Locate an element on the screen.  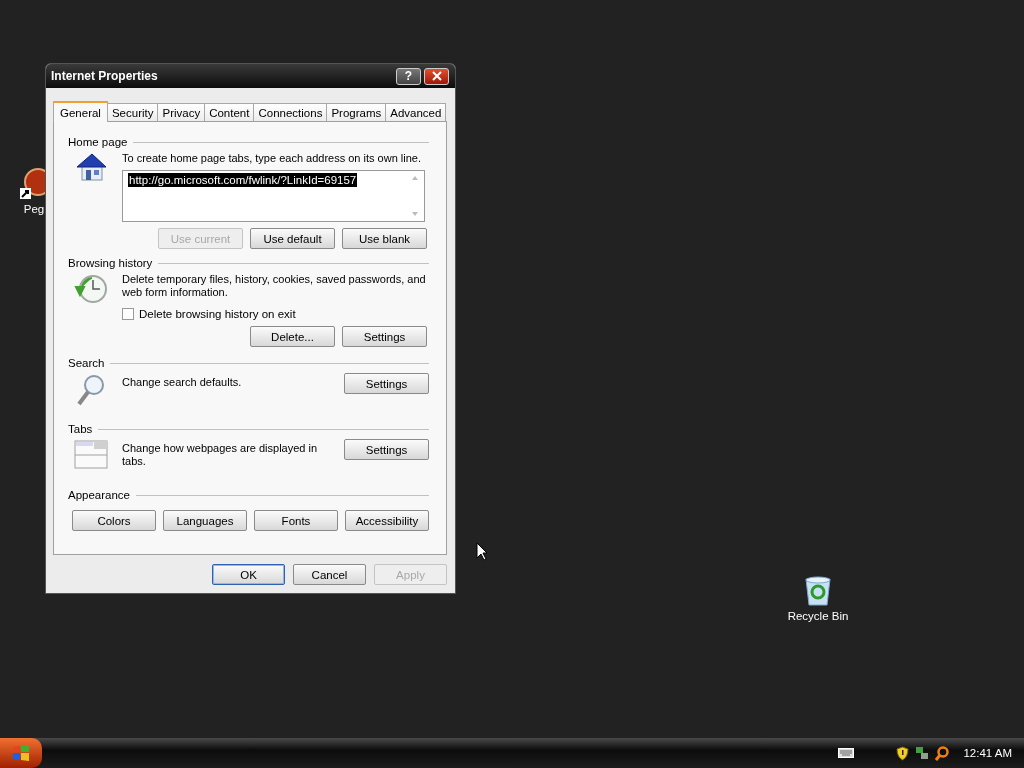
checkbox is located at coordinates (128, 314).